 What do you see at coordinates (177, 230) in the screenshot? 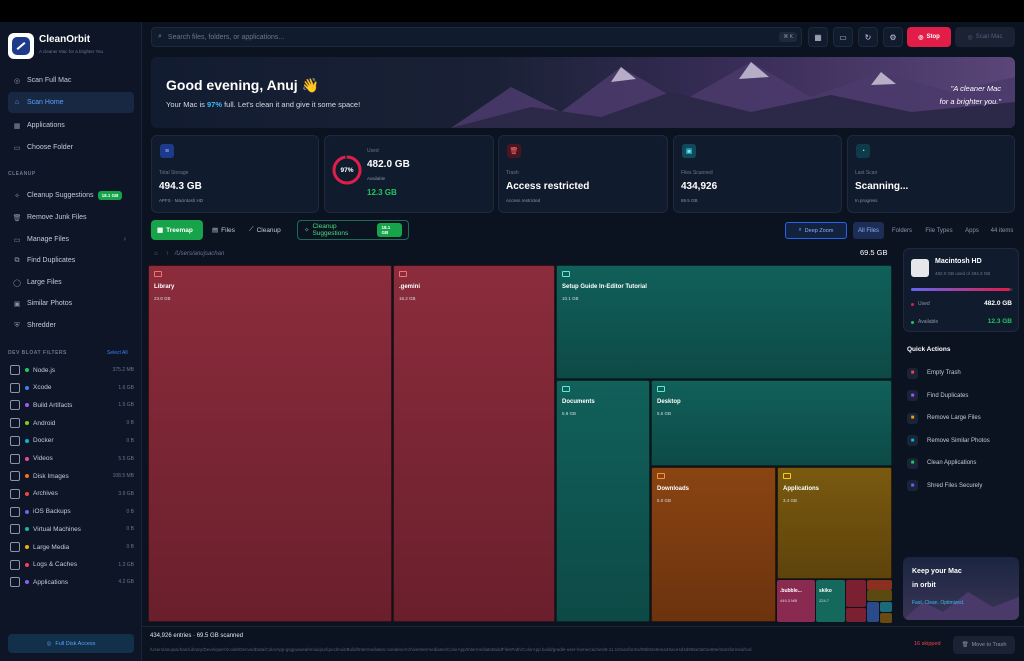
I see `tab-treemap: ▦ Treemap` at bounding box center [177, 230].